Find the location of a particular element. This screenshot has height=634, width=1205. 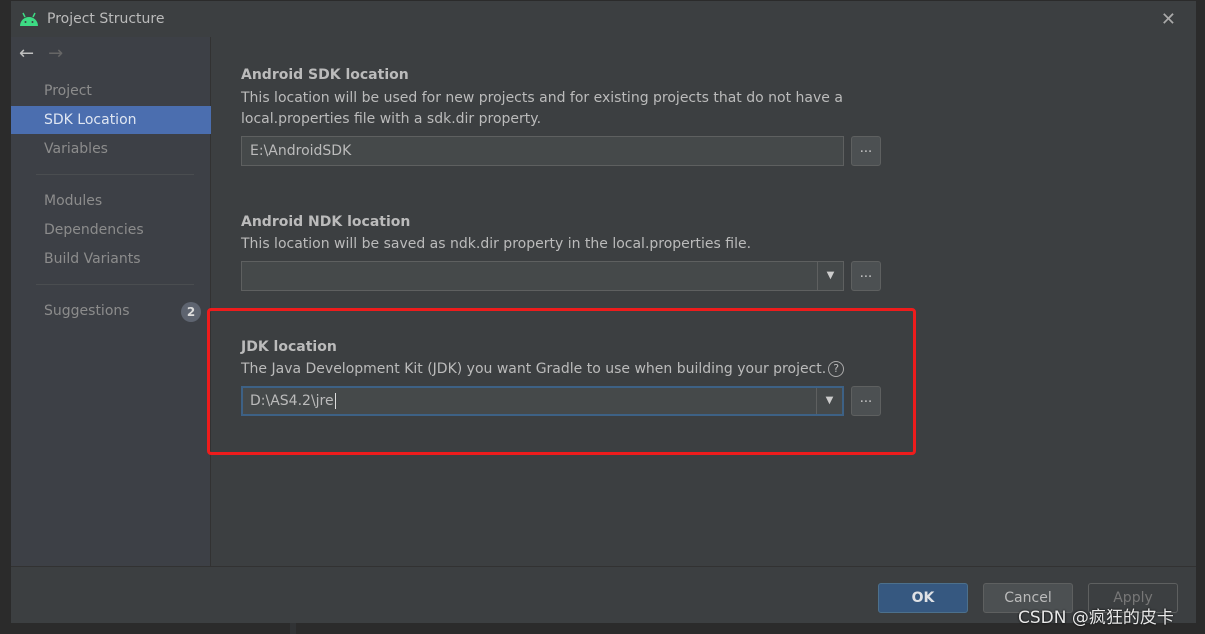

ok-button: OK is located at coordinates (923, 598).